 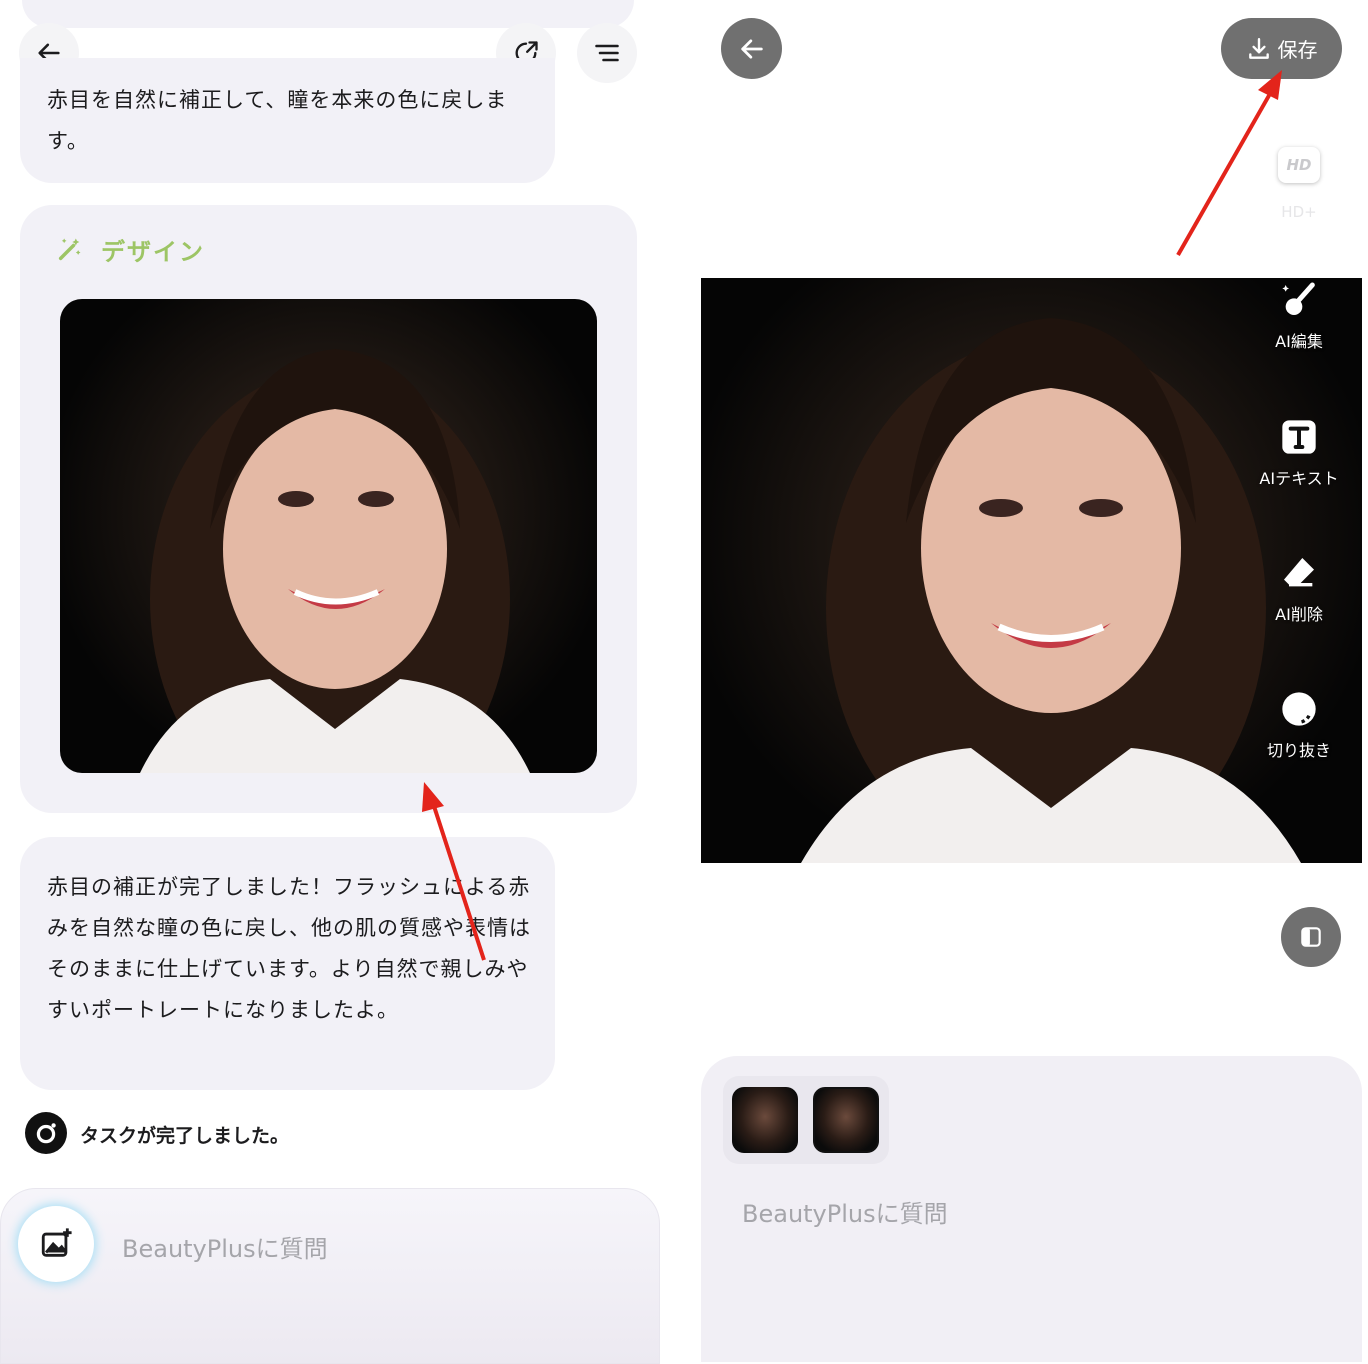 What do you see at coordinates (1299, 165) in the screenshot?
I see `hd-badge-text: HD` at bounding box center [1299, 165].